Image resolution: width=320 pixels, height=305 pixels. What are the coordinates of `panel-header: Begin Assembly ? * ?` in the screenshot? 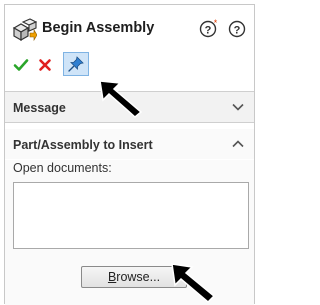 It's located at (129, 25).